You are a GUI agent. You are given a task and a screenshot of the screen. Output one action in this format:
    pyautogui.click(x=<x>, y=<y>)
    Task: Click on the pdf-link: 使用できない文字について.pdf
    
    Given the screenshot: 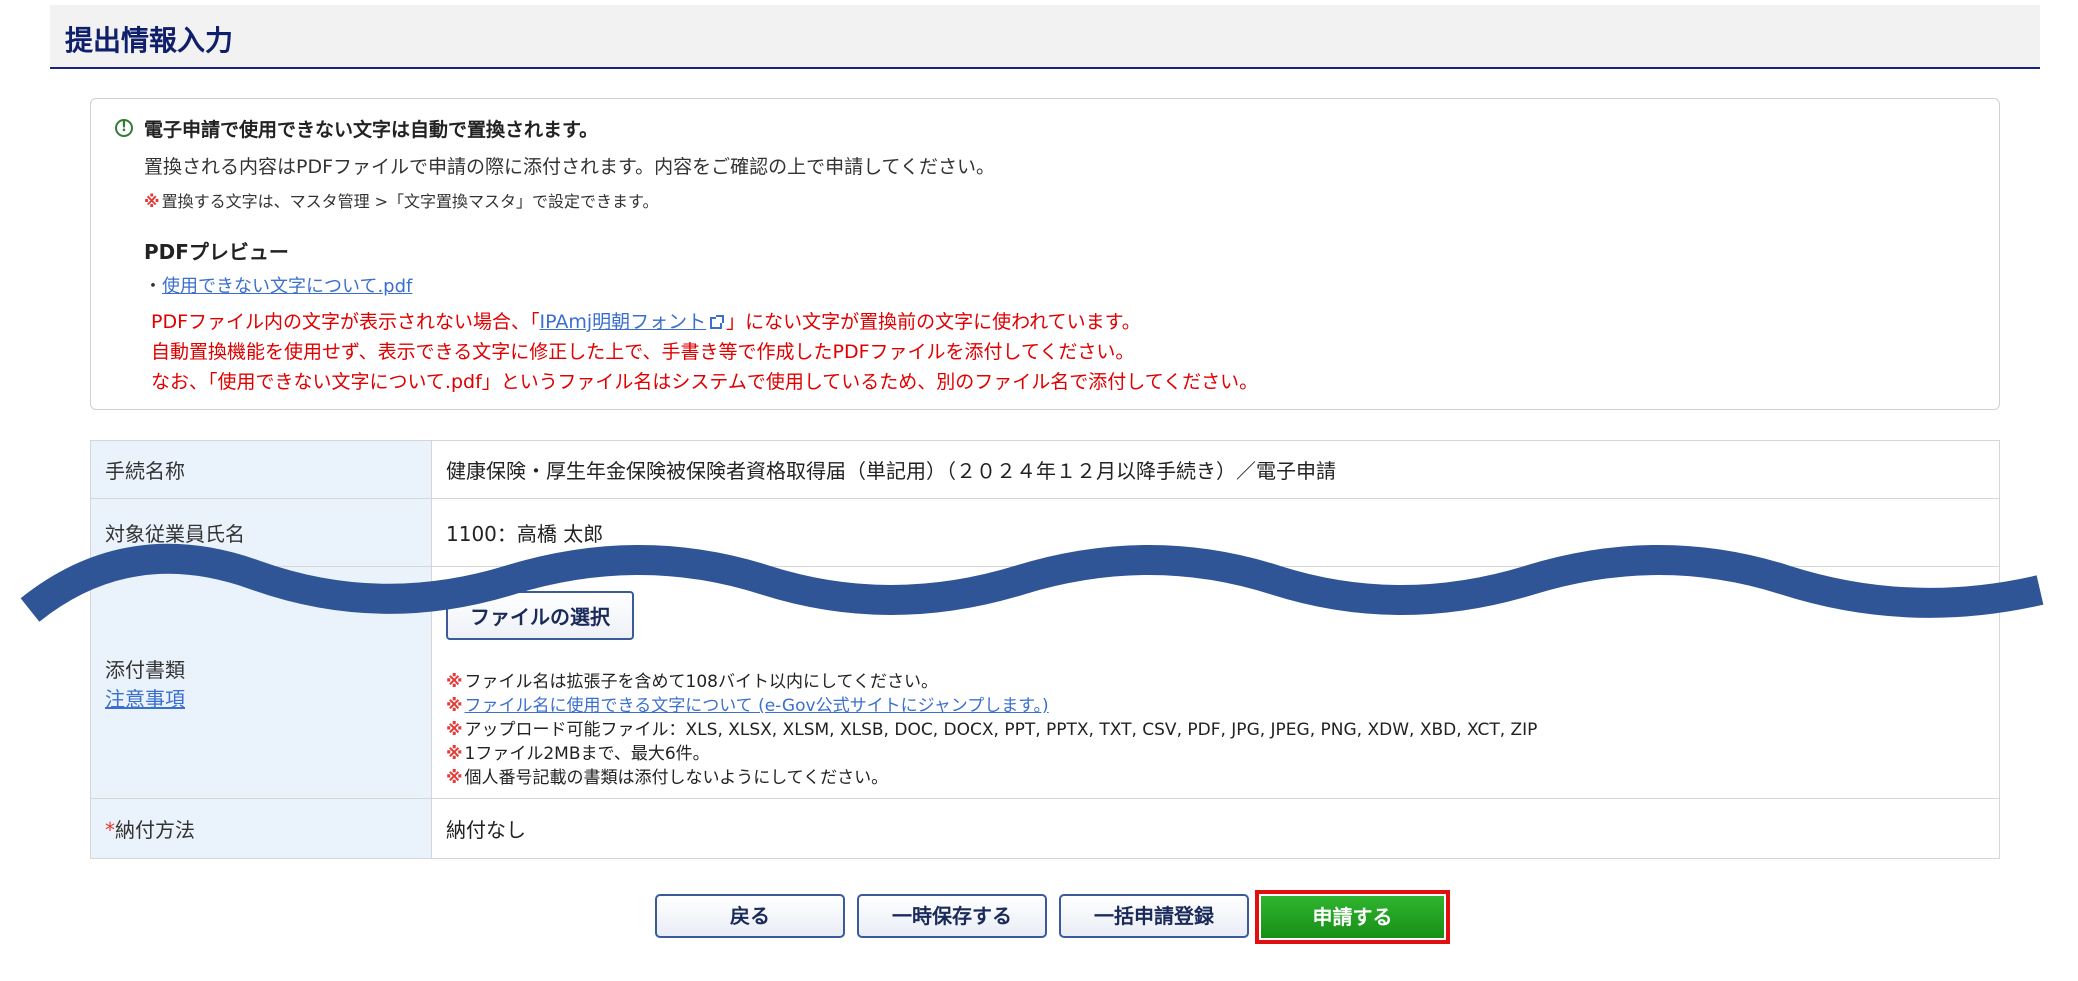 What is the action you would take?
    pyautogui.click(x=287, y=286)
    